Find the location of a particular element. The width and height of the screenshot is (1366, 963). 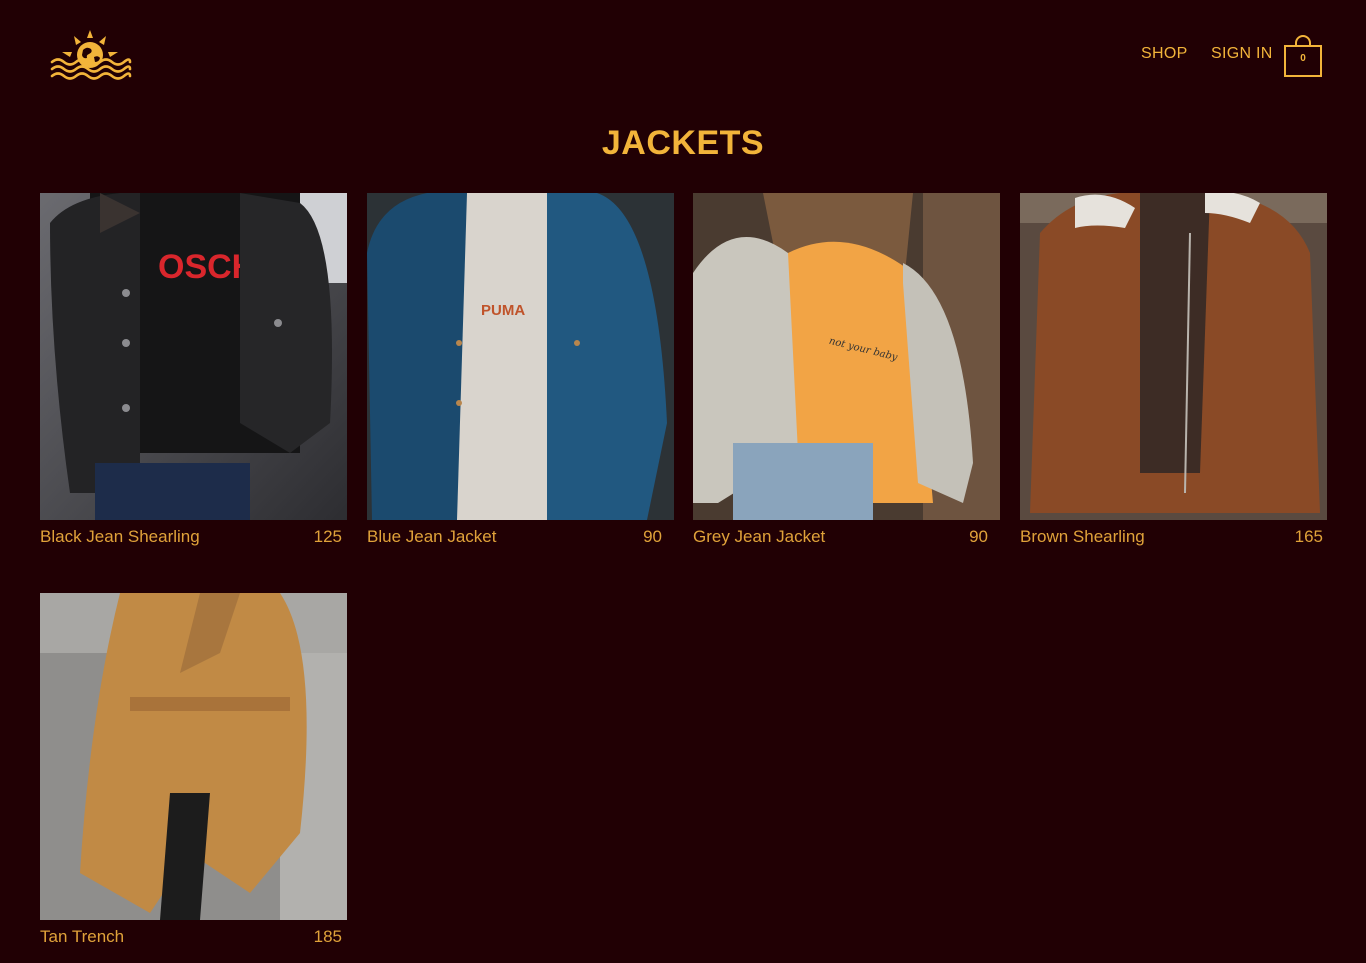

product-price: 125 is located at coordinates (327, 536).